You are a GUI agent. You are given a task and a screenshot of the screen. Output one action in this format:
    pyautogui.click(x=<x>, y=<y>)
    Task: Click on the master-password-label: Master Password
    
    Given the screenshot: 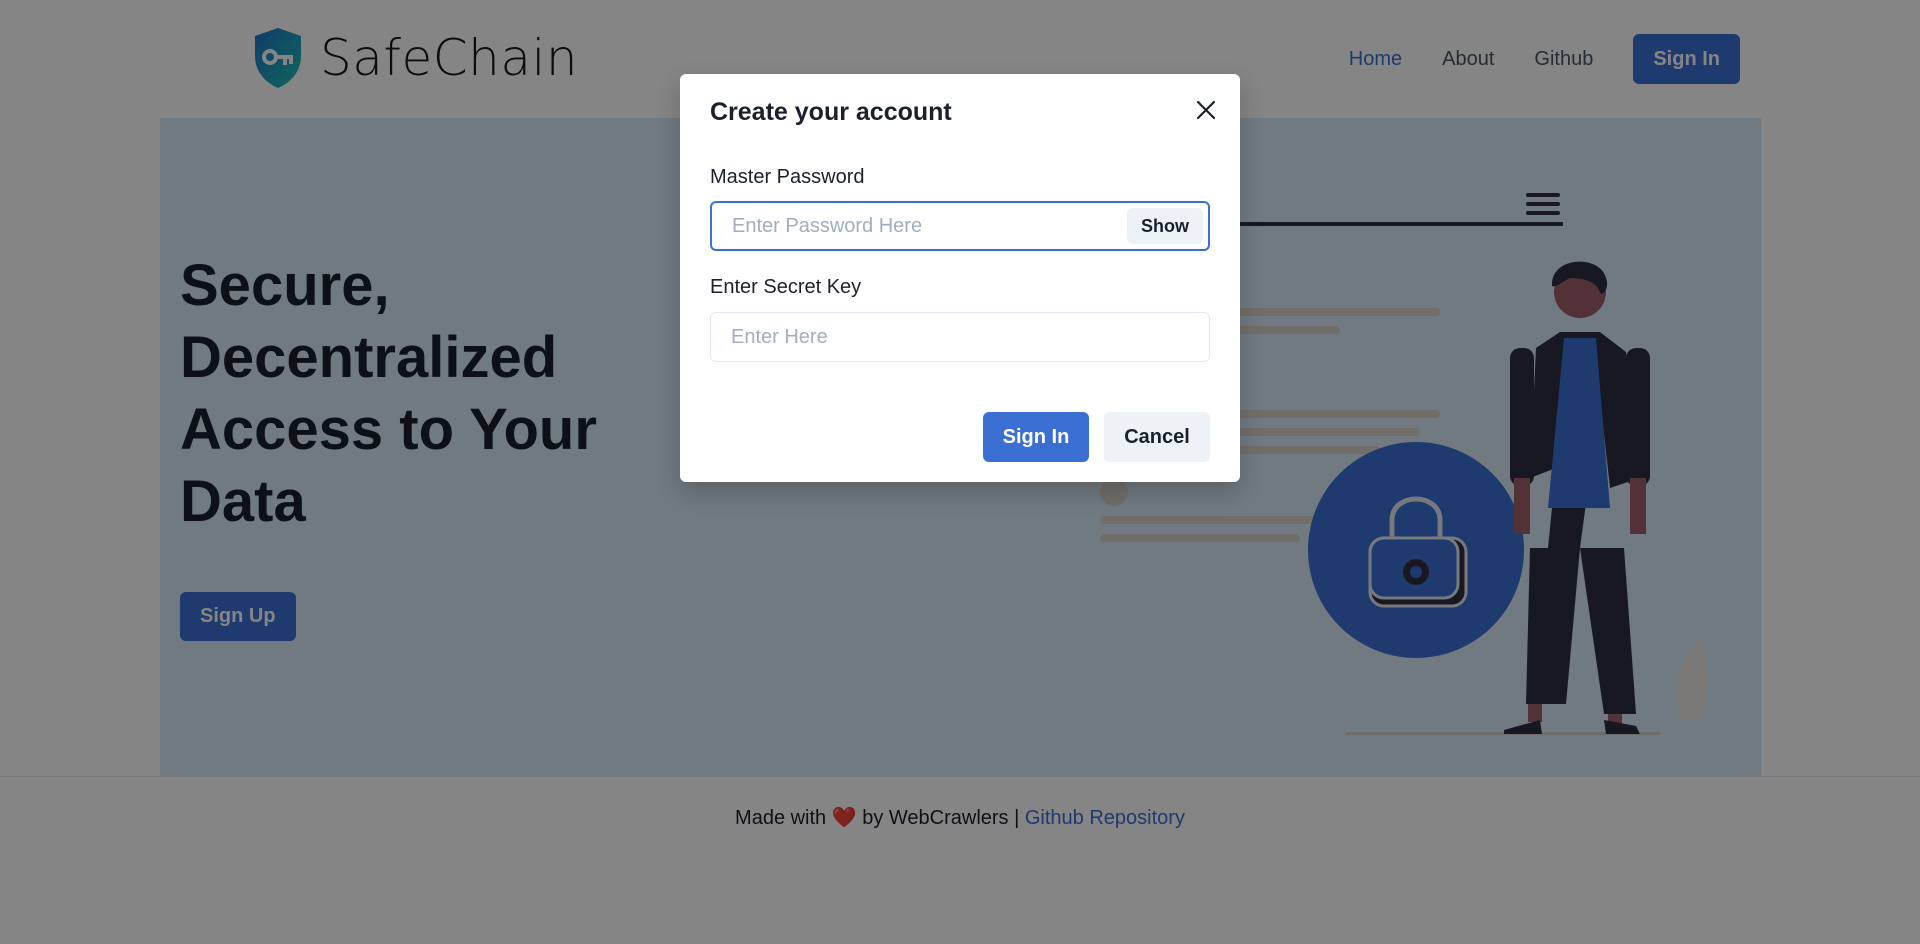 What is the action you would take?
    pyautogui.click(x=787, y=177)
    